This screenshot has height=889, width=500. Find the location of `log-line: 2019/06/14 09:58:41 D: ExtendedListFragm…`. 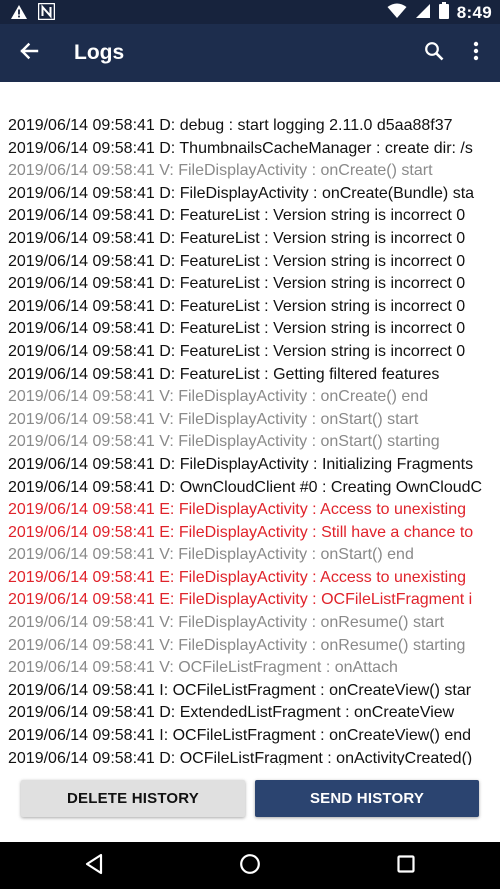

log-line: 2019/06/14 09:58:41 D: ExtendedListFragm… is located at coordinates (231, 713).